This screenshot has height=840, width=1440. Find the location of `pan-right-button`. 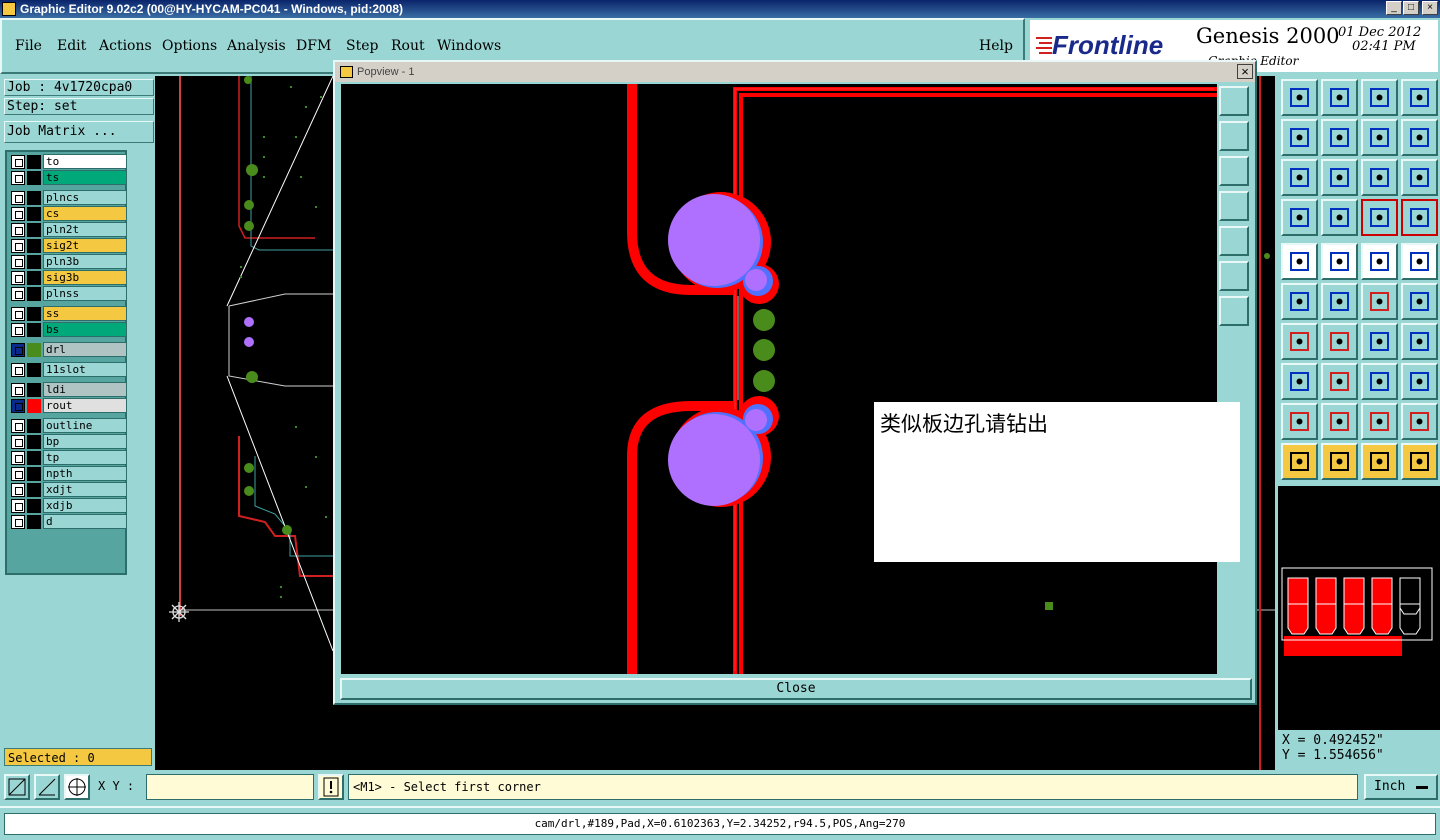

pan-right-button is located at coordinates (1339, 137).